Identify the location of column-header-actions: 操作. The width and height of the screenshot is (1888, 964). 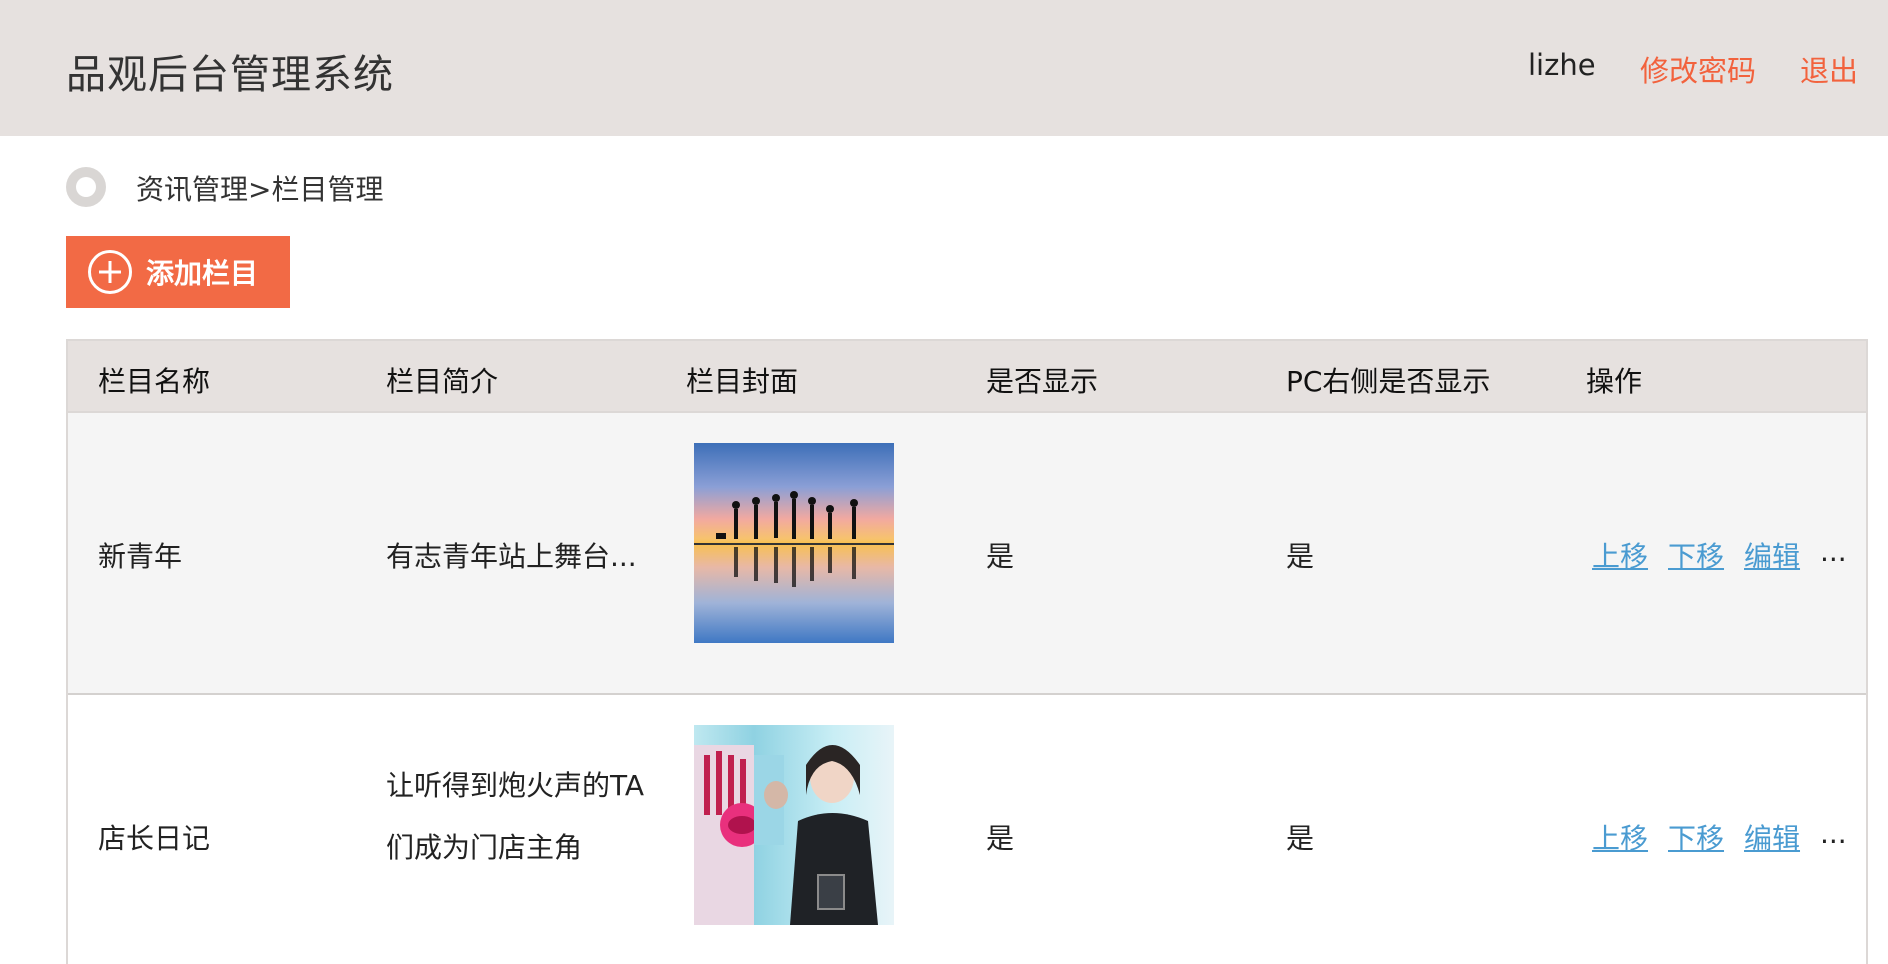
(1614, 381).